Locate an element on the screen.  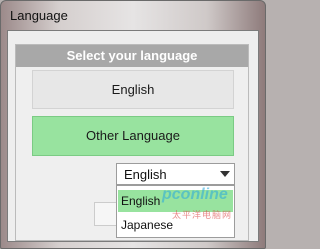
chevron-down-icon is located at coordinates (225, 174).